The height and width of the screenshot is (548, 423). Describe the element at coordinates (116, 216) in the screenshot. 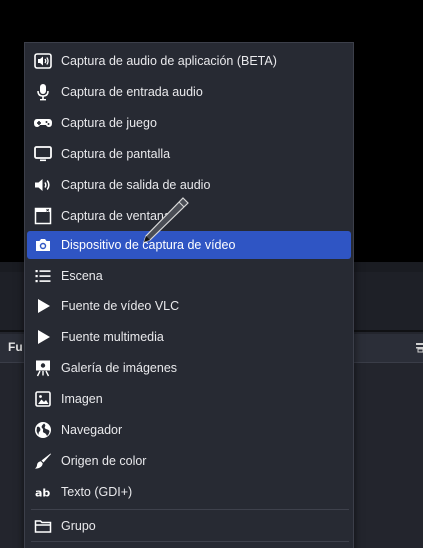

I see `menu-item-label: Captura de ventana` at that location.